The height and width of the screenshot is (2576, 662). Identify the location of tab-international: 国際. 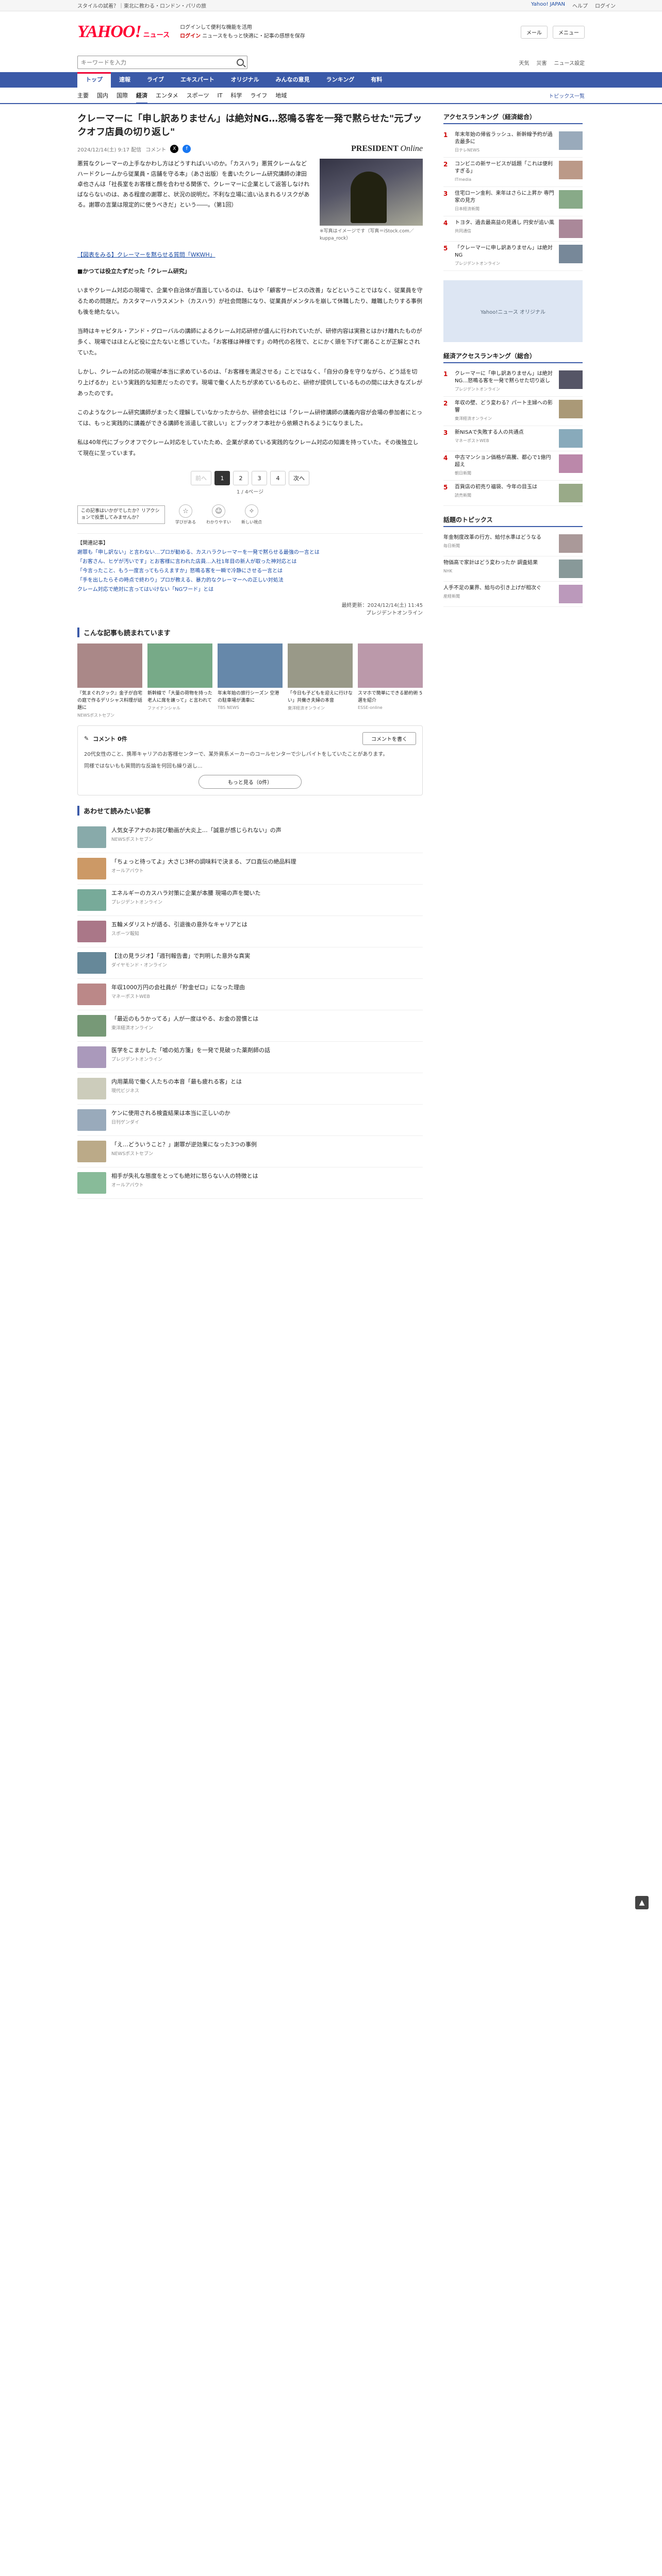
(123, 95).